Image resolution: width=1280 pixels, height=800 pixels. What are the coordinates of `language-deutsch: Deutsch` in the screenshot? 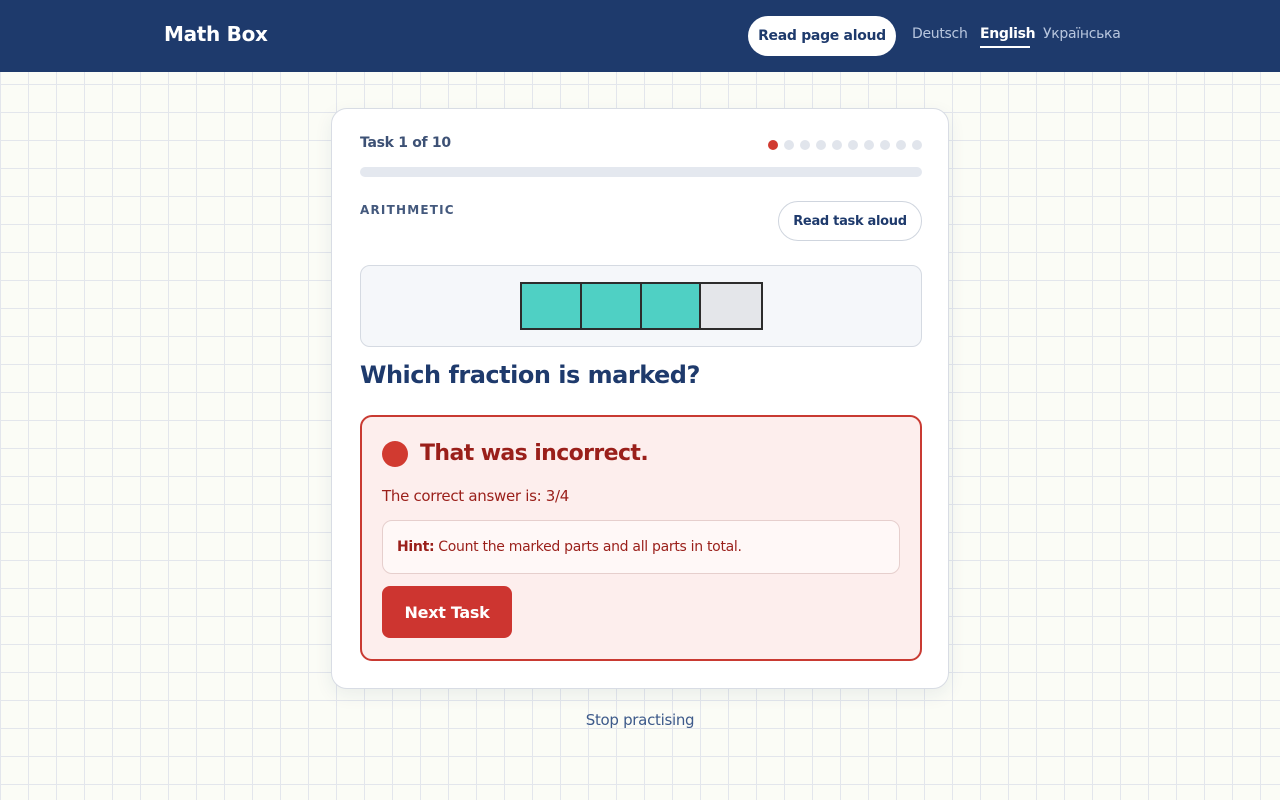 It's located at (940, 34).